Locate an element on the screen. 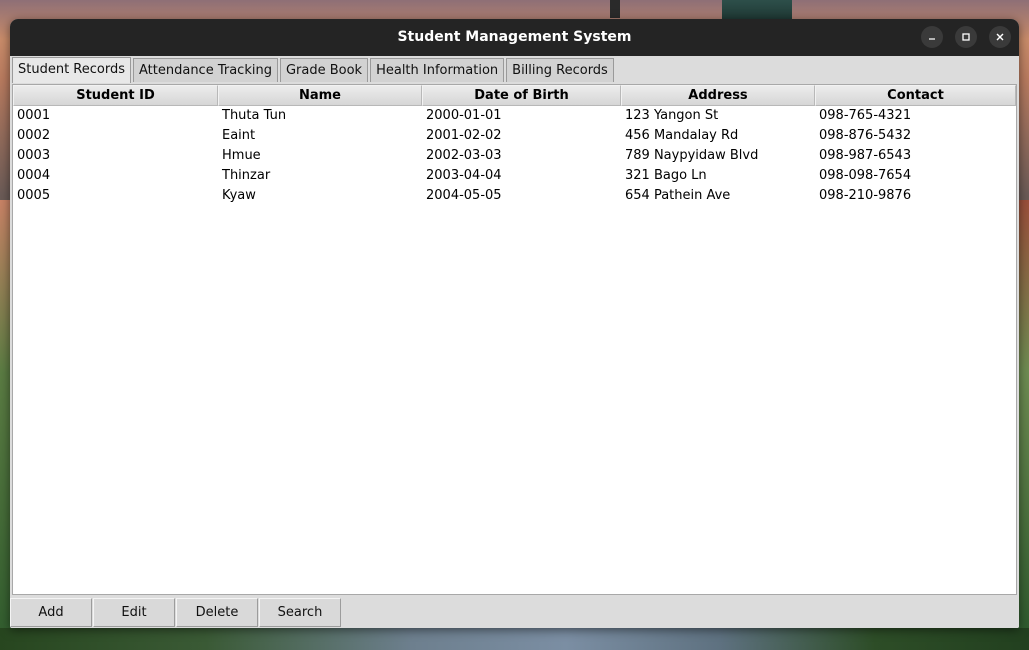 This screenshot has height=650, width=1029. cell-name: Thinzar is located at coordinates (246, 175).